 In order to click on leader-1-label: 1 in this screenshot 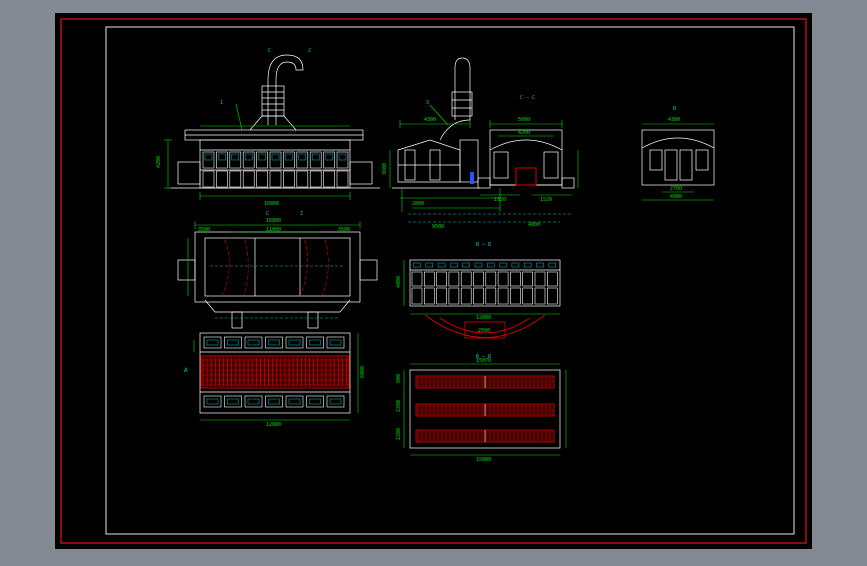, I will do `click(221, 103)`.